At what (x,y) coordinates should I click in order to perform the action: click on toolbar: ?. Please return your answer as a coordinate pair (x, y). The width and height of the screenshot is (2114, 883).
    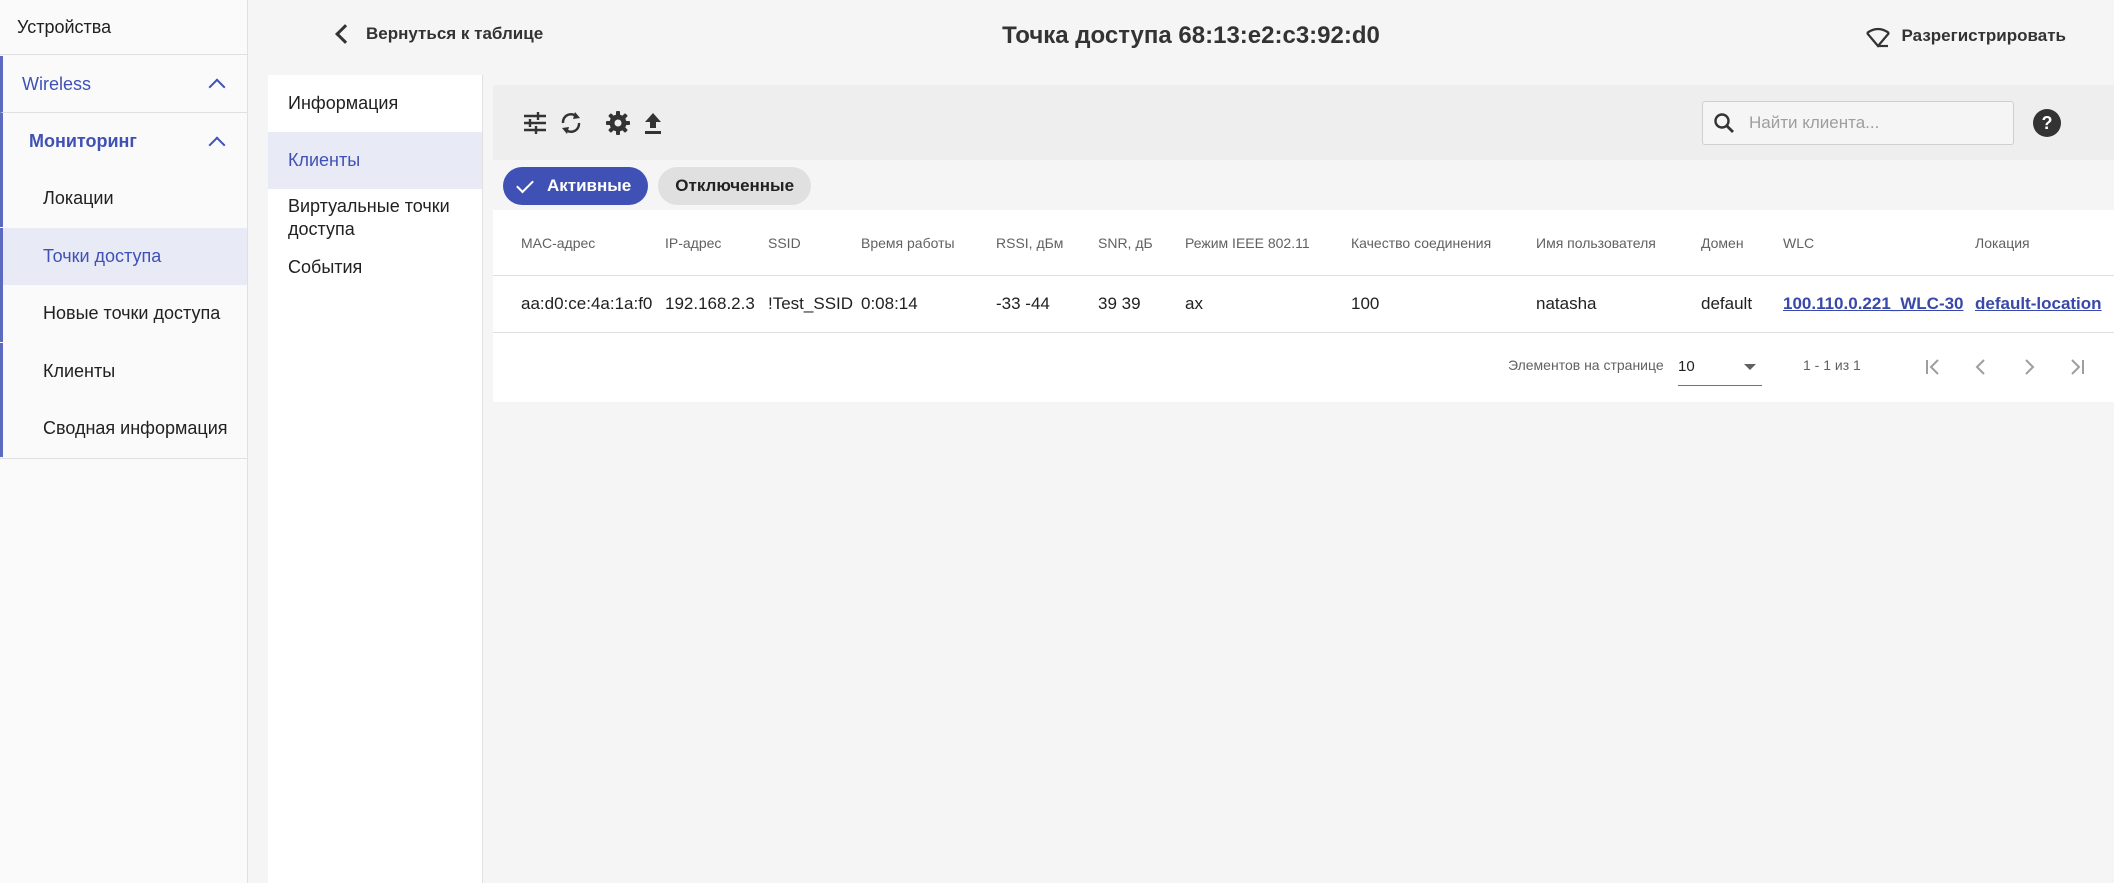
    Looking at the image, I should click on (1303, 122).